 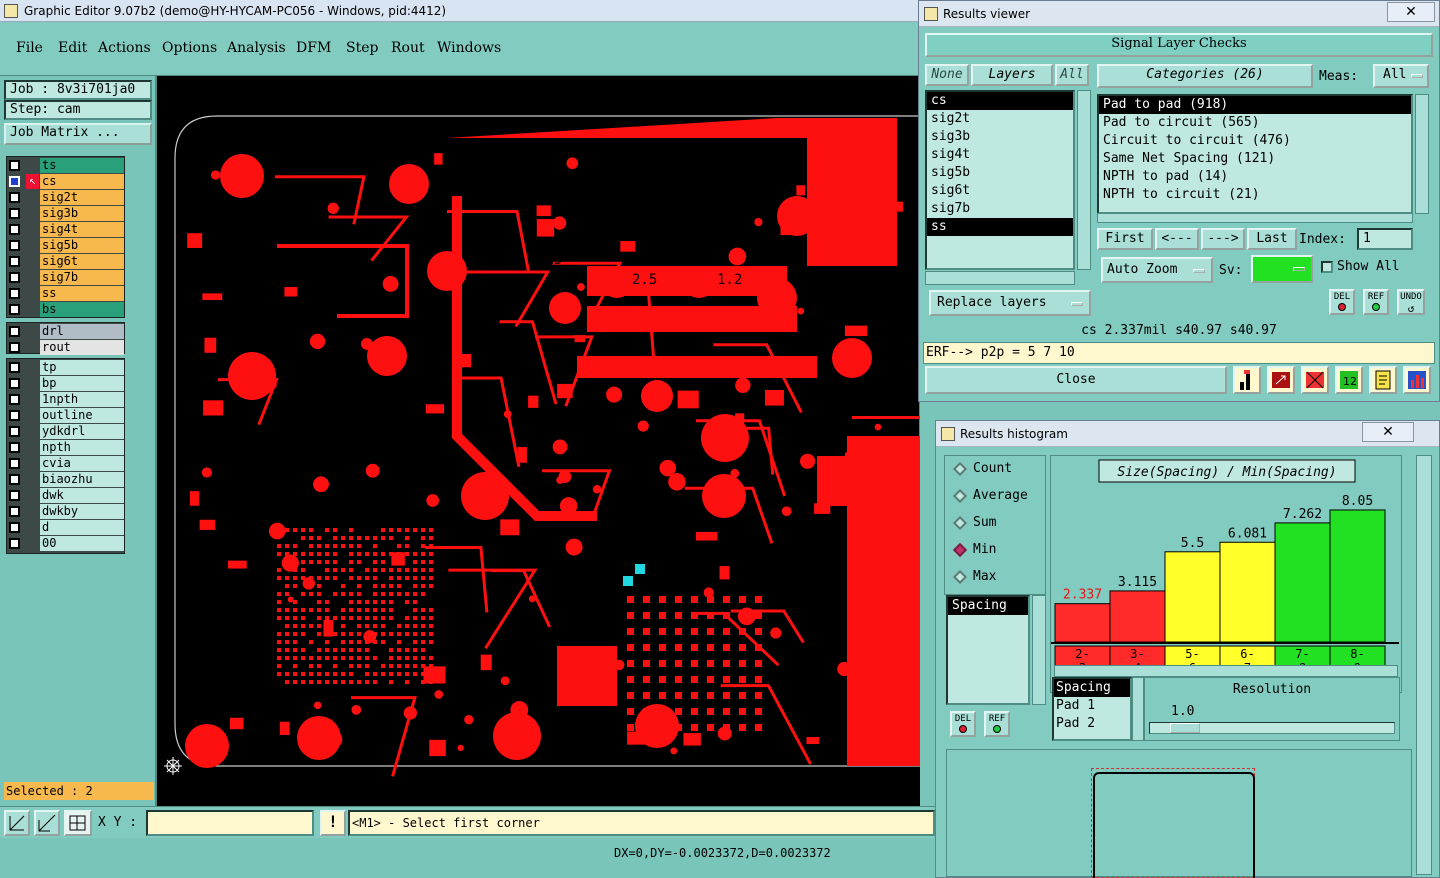 I want to click on hist-del-button: DEL, so click(x=963, y=724).